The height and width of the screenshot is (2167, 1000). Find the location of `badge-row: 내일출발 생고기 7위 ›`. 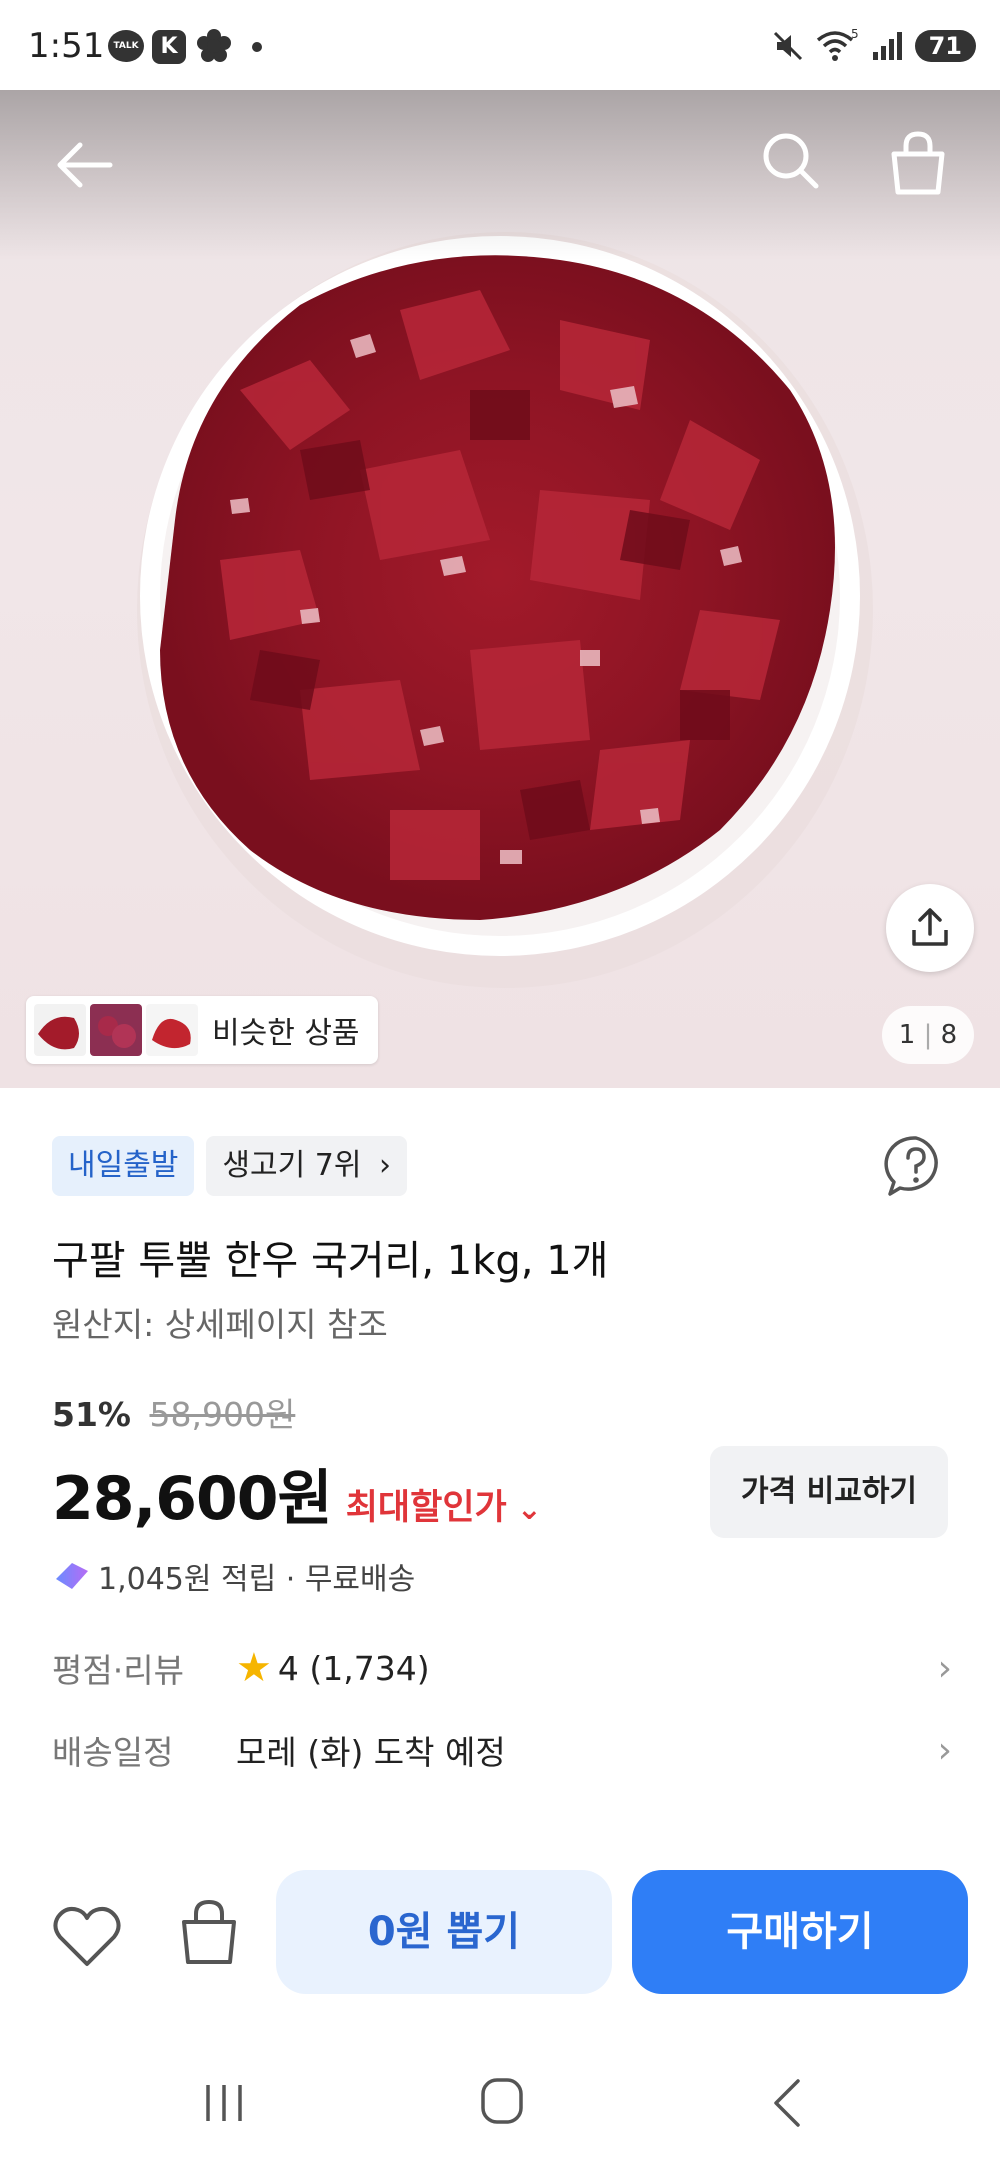

badge-row: 내일출발 생고기 7위 › is located at coordinates (229, 1166).